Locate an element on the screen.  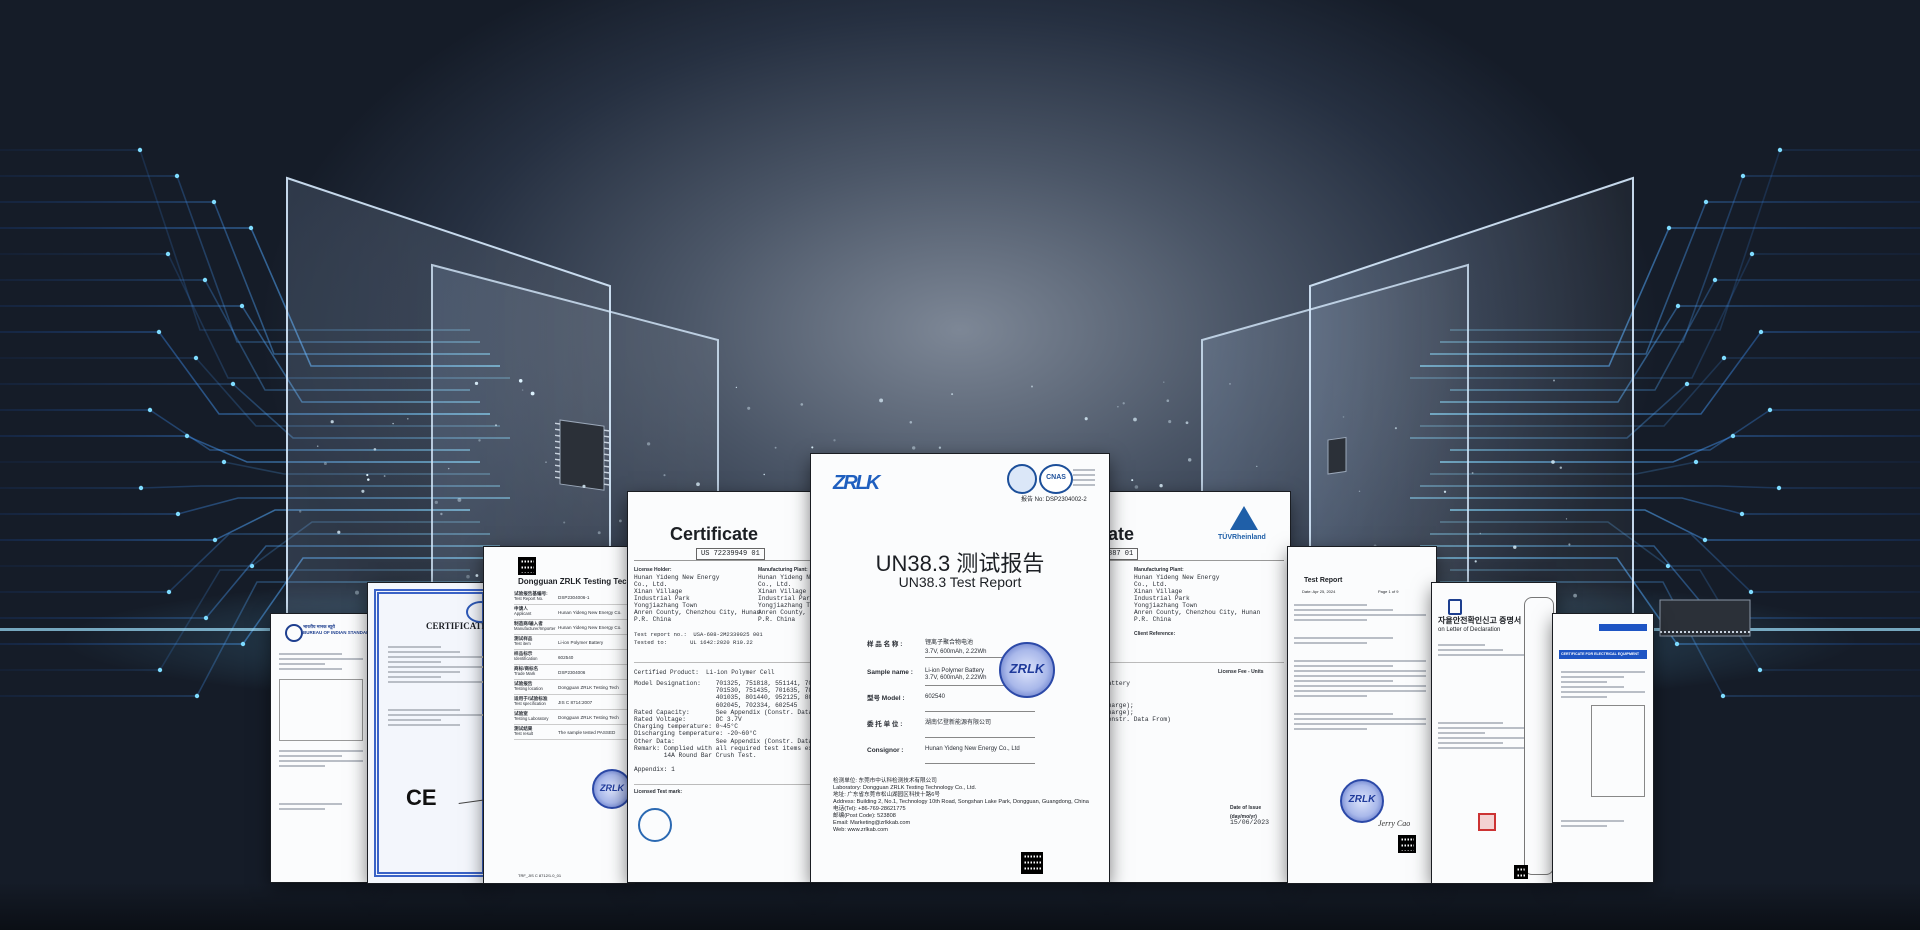
report-field-label: 型号 Model : is located at coordinates (886, 698).